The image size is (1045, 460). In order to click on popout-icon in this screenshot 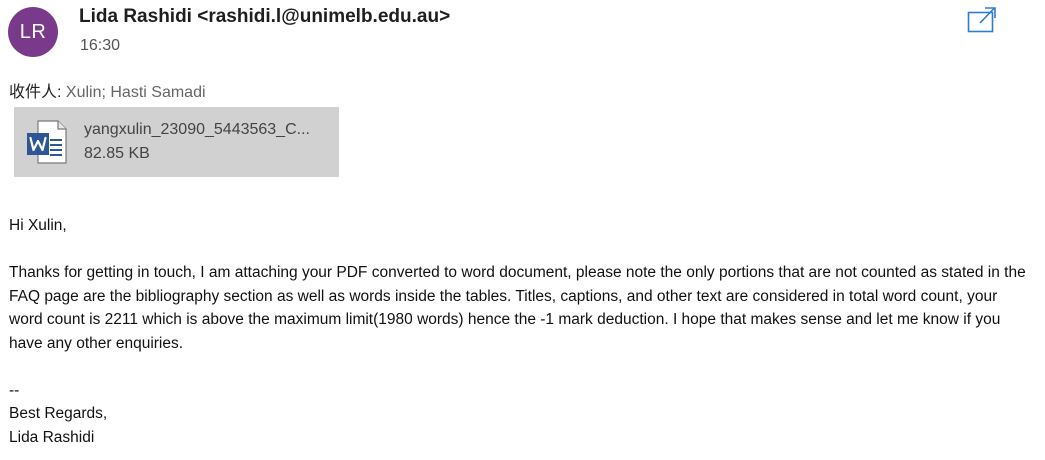, I will do `click(982, 20)`.